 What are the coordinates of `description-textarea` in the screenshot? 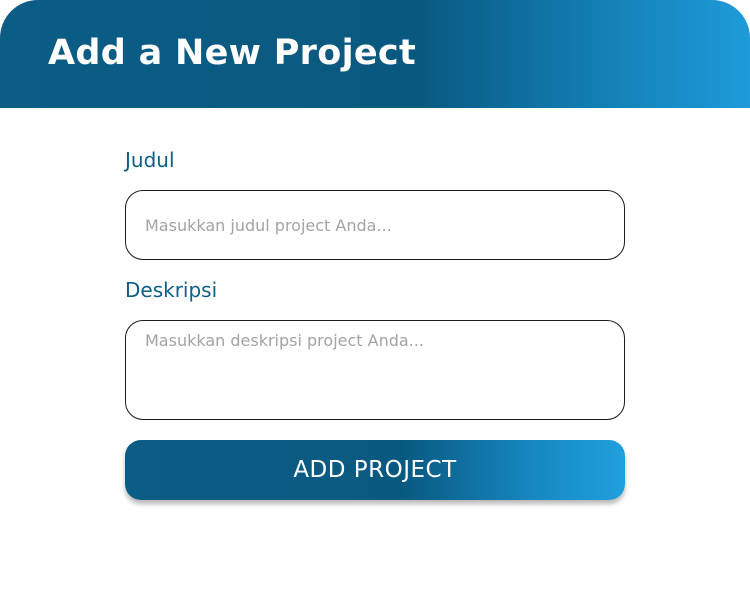 It's located at (375, 370).